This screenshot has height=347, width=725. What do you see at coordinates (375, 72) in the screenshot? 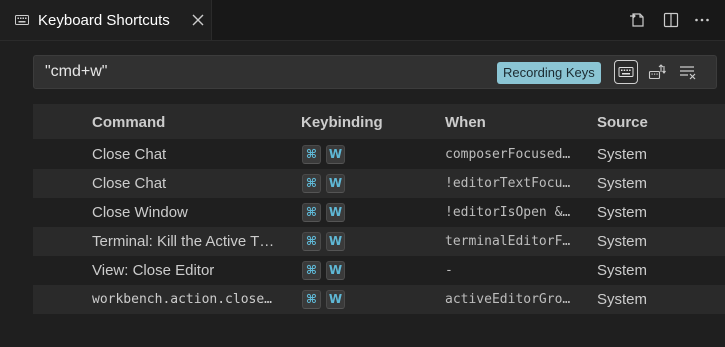
I see `keybindings-search-input: "cmd+w" Recording Keys` at bounding box center [375, 72].